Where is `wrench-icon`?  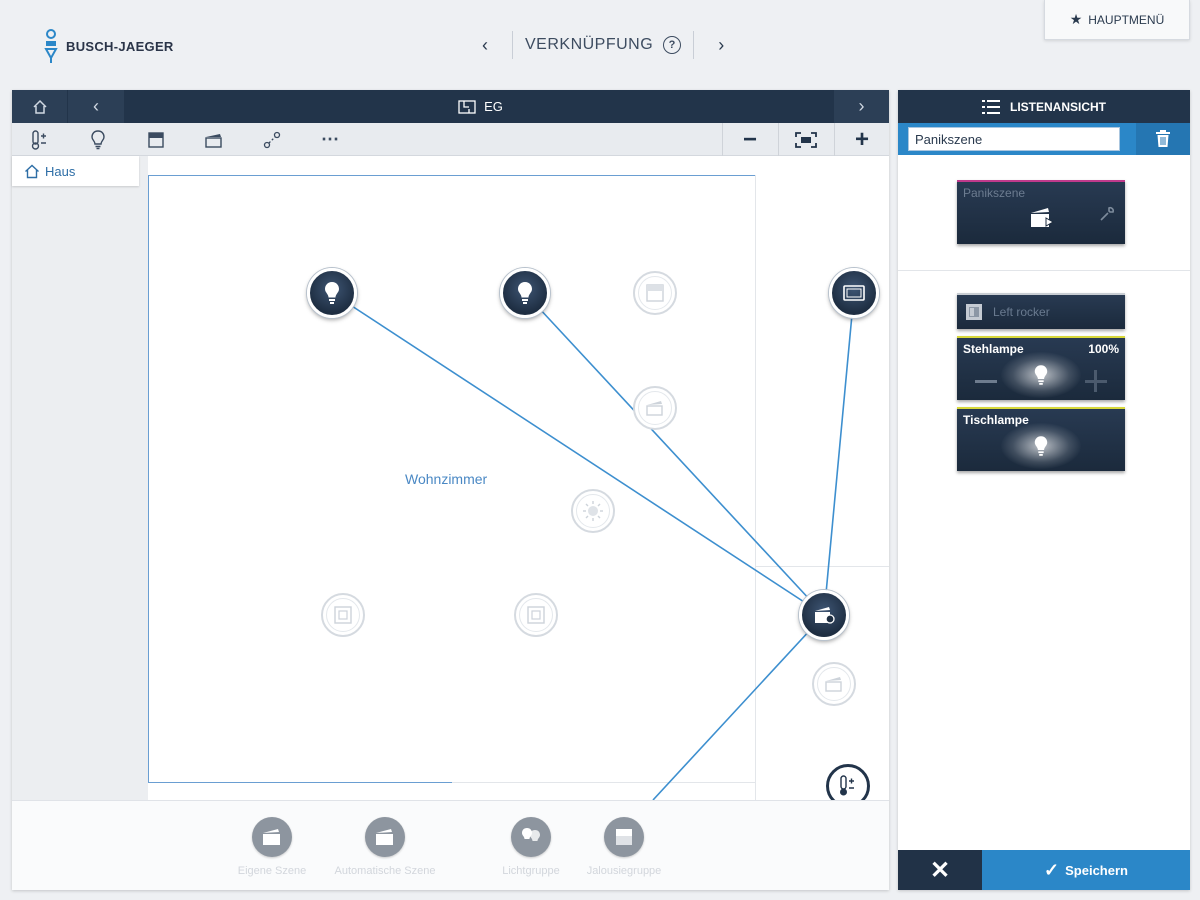
wrench-icon is located at coordinates (1107, 214).